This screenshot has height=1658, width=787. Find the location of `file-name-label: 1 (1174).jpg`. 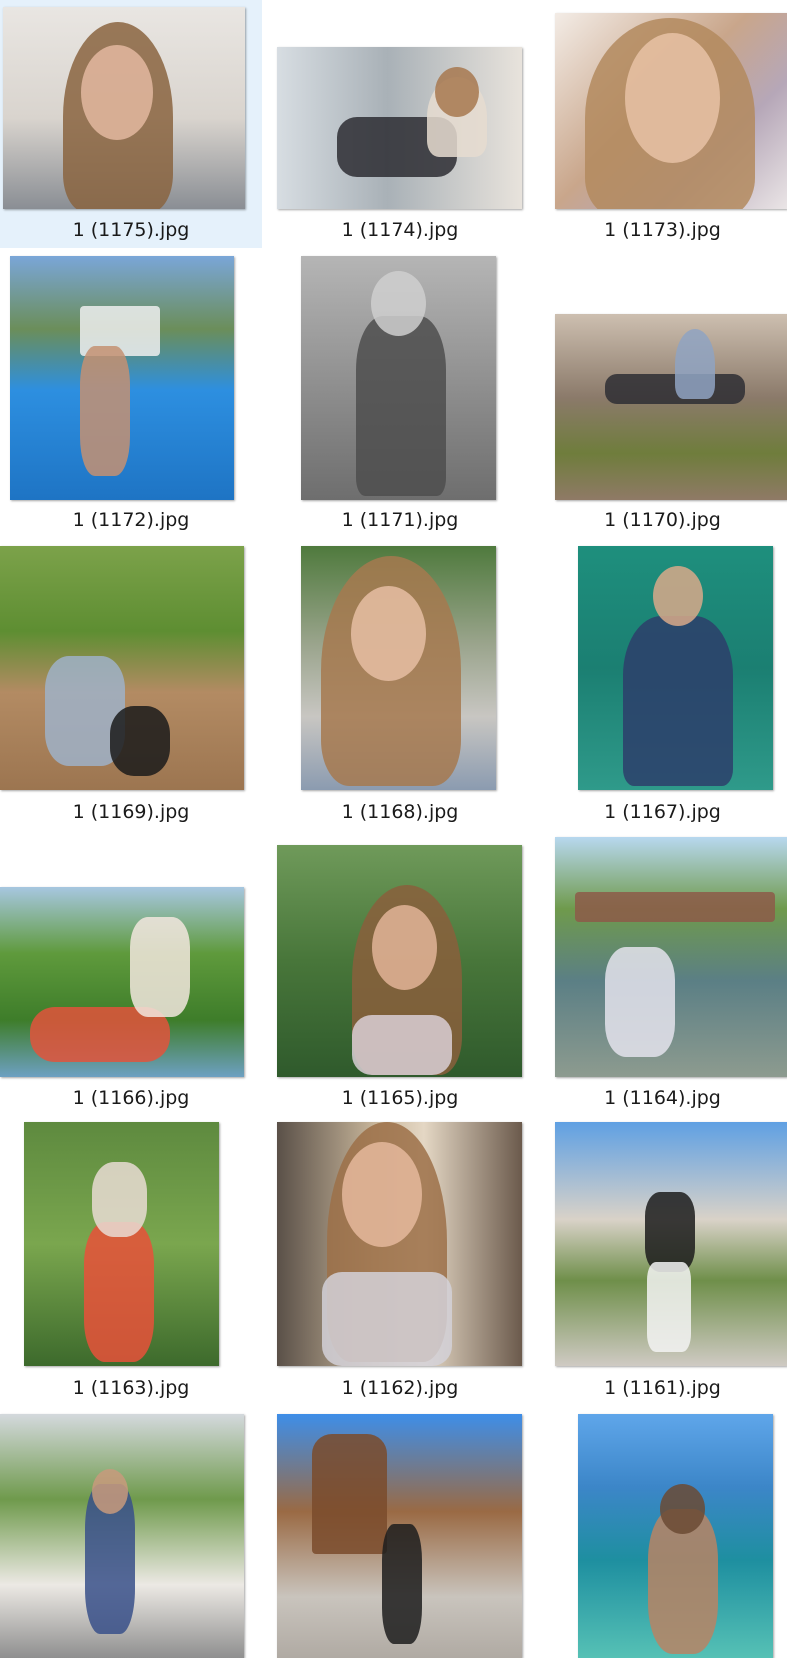

file-name-label: 1 (1174).jpg is located at coordinates (400, 230).